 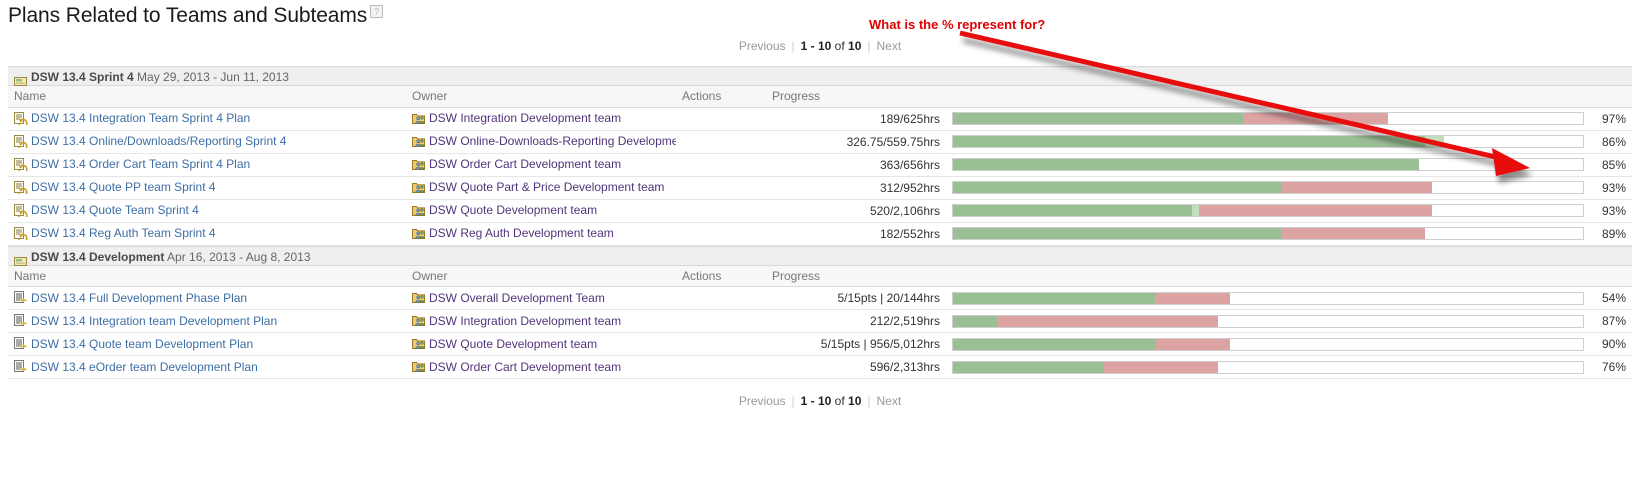 What do you see at coordinates (207, 211) in the screenshot?
I see `plan-name-cell: DSW 13.4 Quote Team Sprint 4` at bounding box center [207, 211].